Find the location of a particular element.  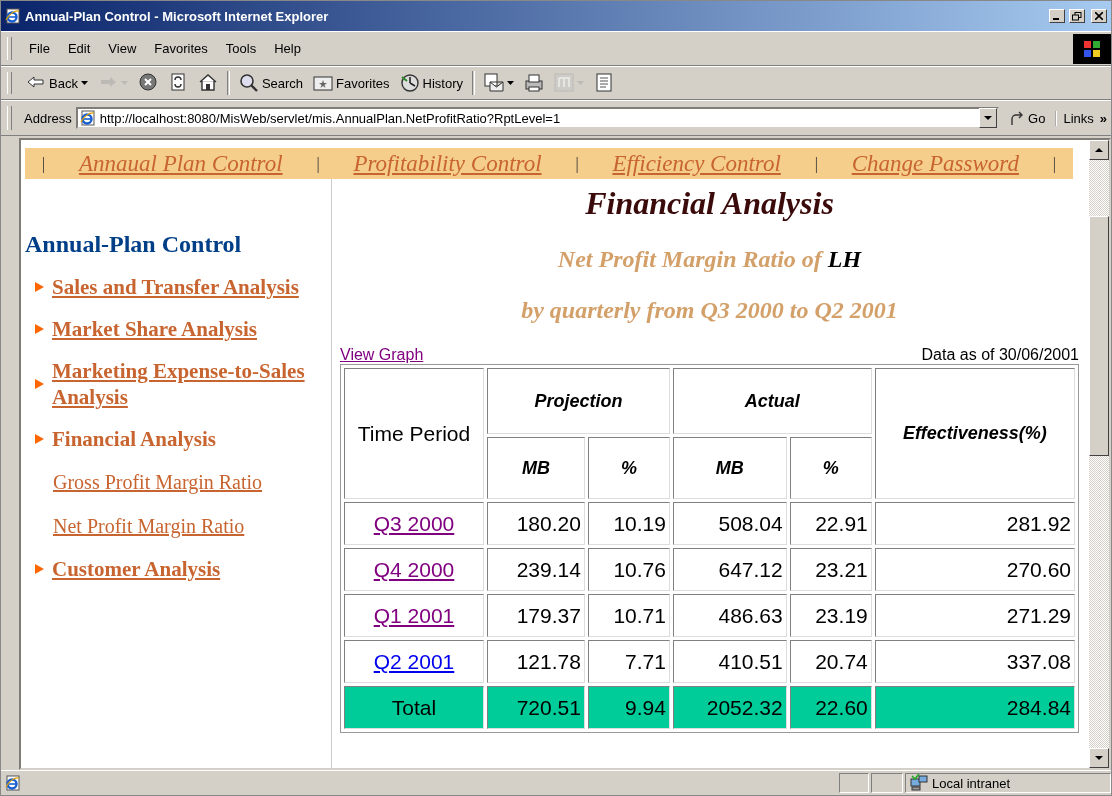

table-cell: 7.71 is located at coordinates (628, 661).